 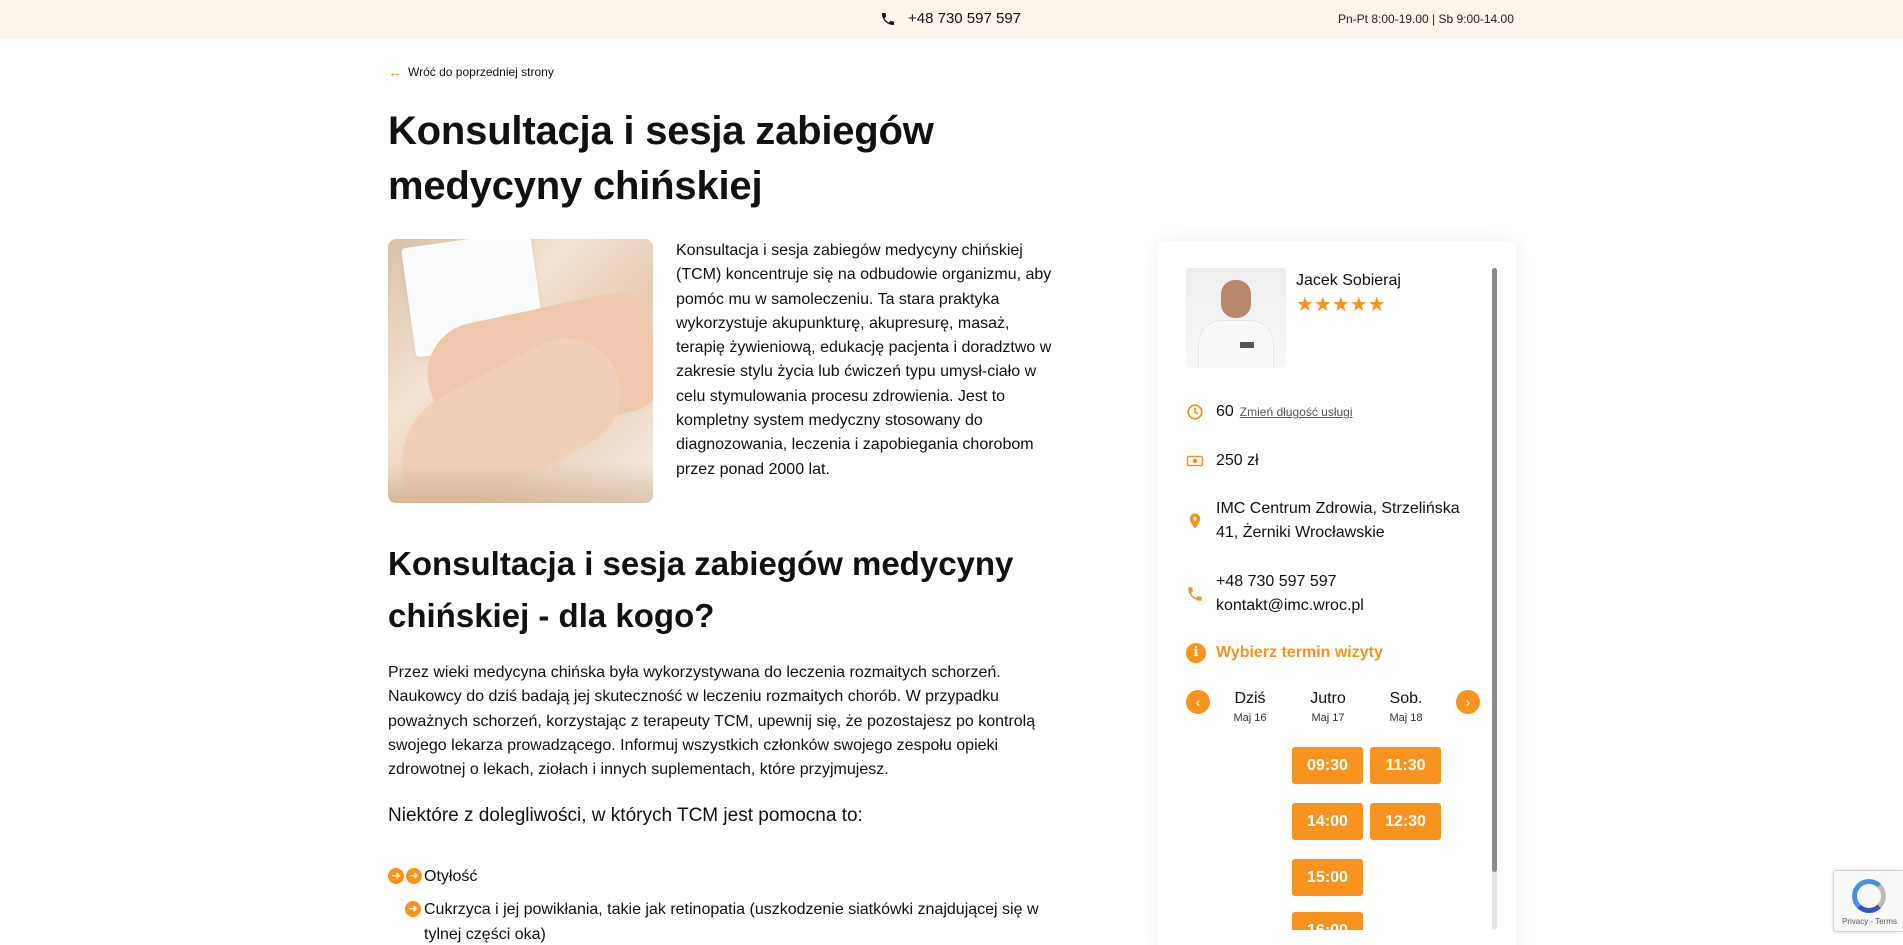 What do you see at coordinates (481, 72) in the screenshot?
I see `back-link-label: Wróć do poprzedniej strony` at bounding box center [481, 72].